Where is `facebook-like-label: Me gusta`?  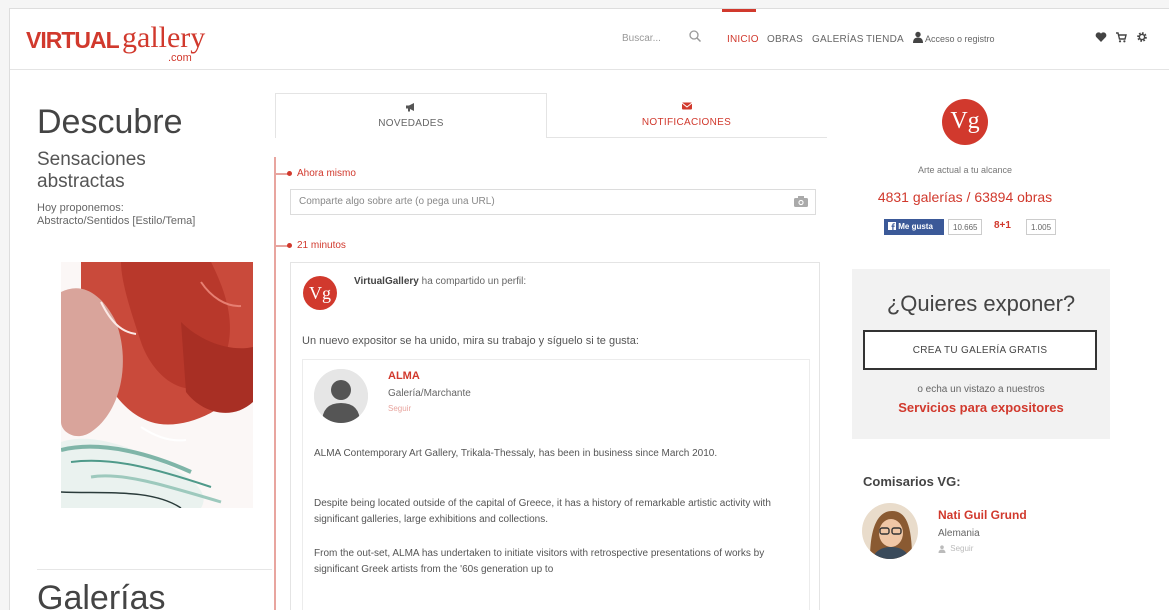
facebook-like-label: Me gusta is located at coordinates (915, 226).